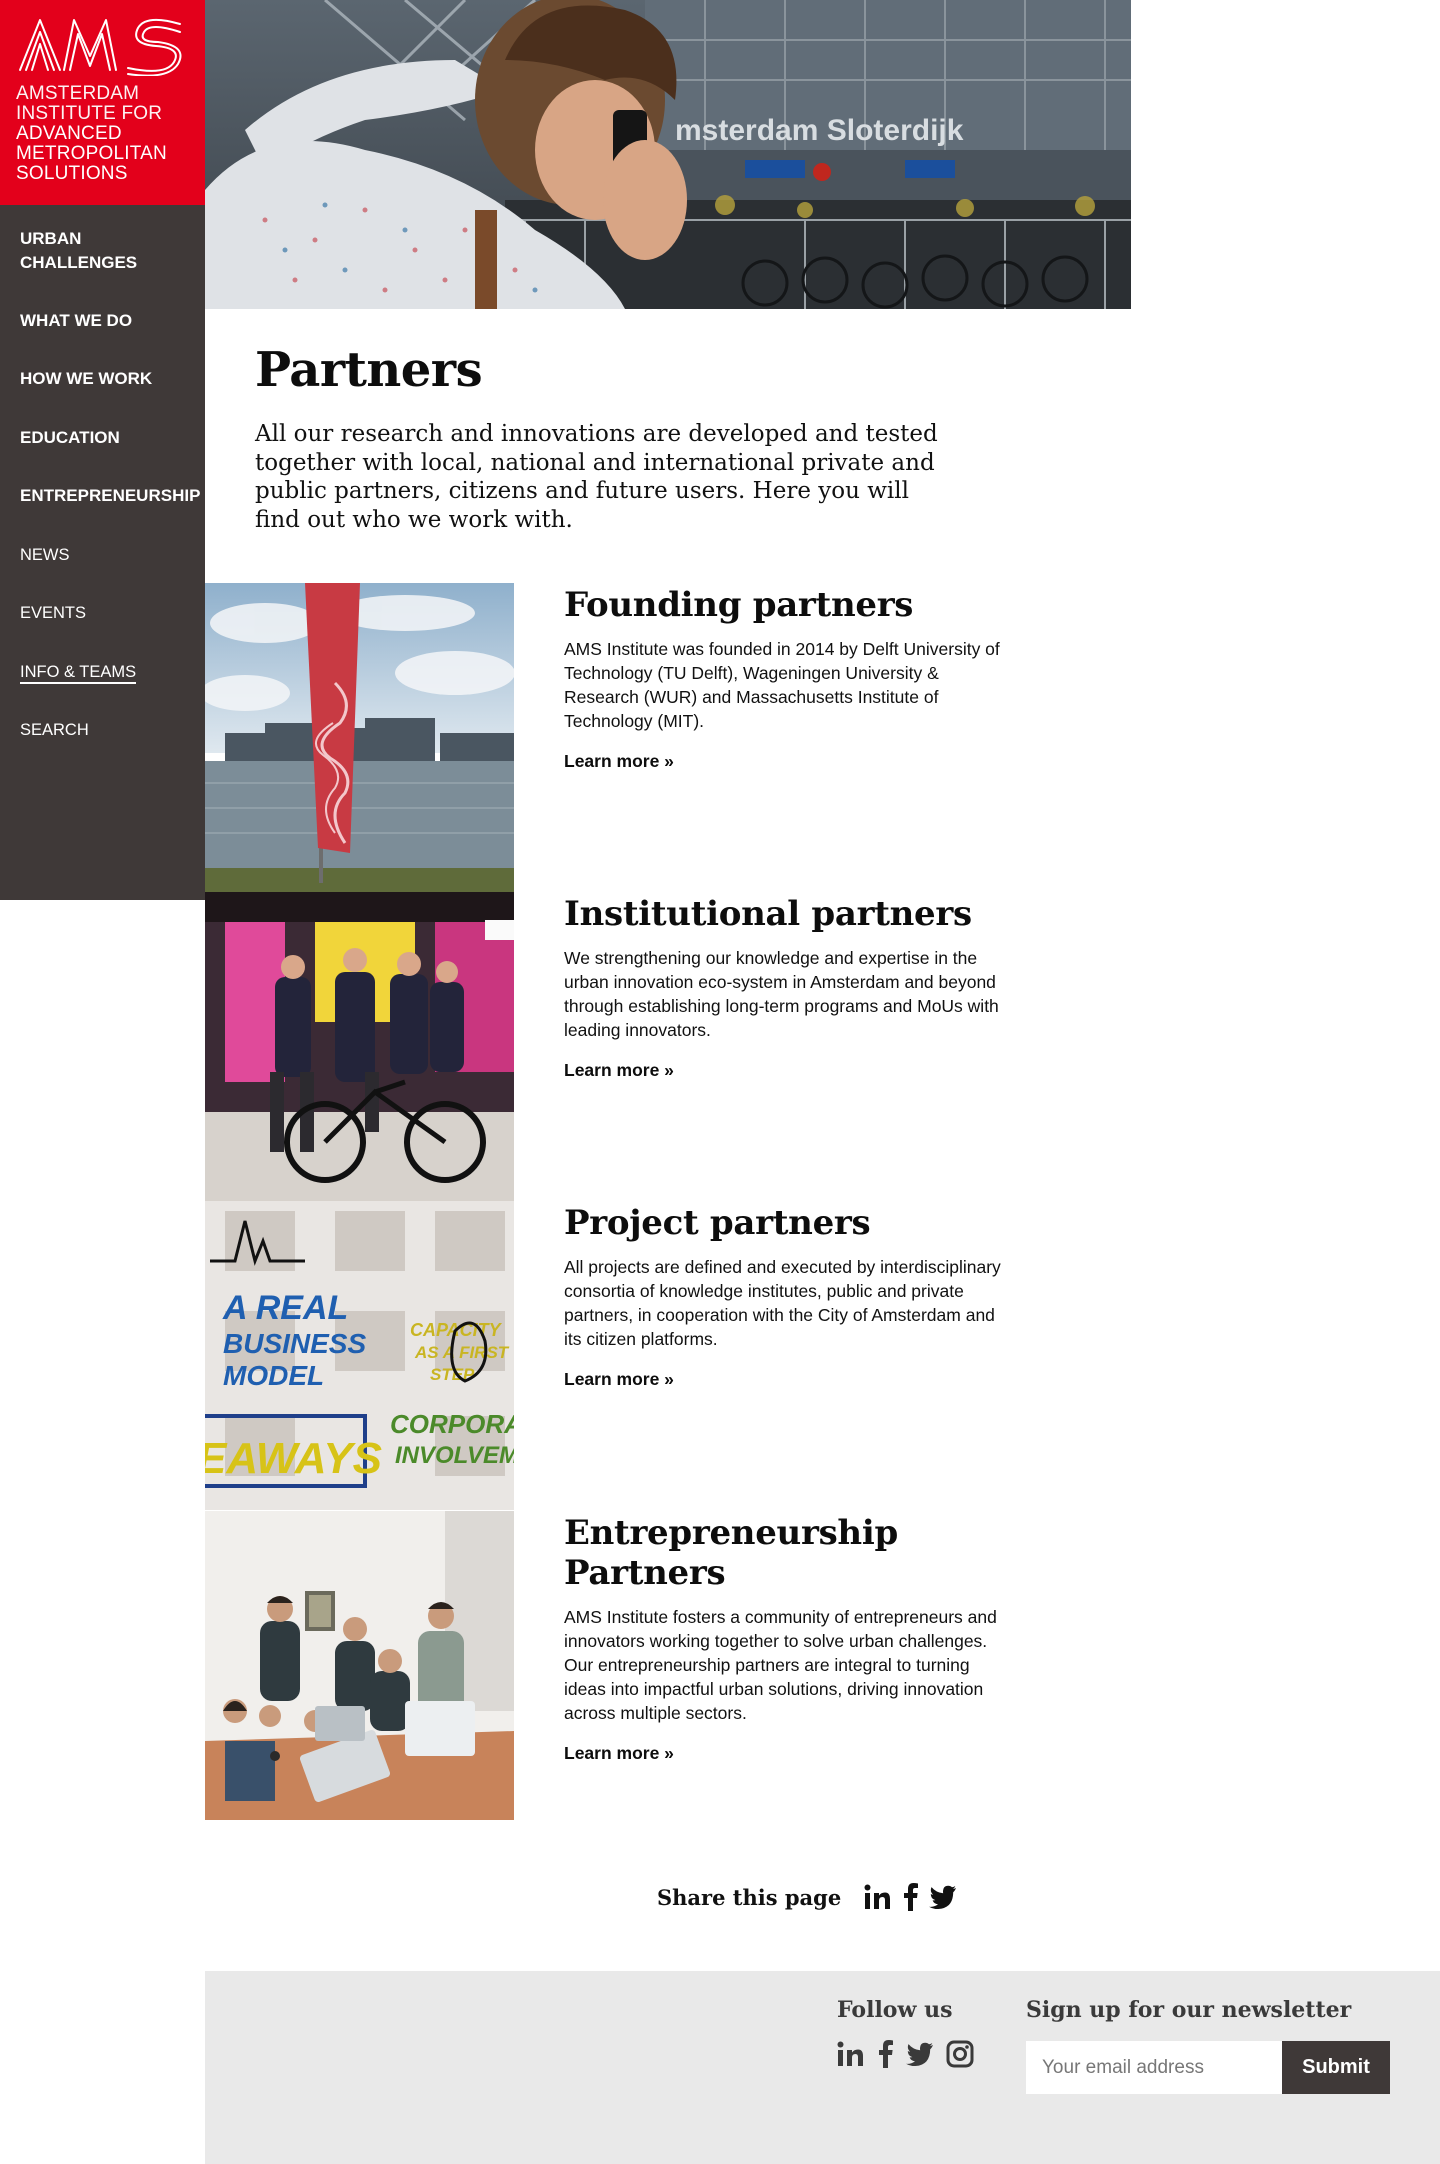 The height and width of the screenshot is (2164, 1440). Describe the element at coordinates (619, 761) in the screenshot. I see `founding-partners-learn-more-link: Learn more »` at that location.